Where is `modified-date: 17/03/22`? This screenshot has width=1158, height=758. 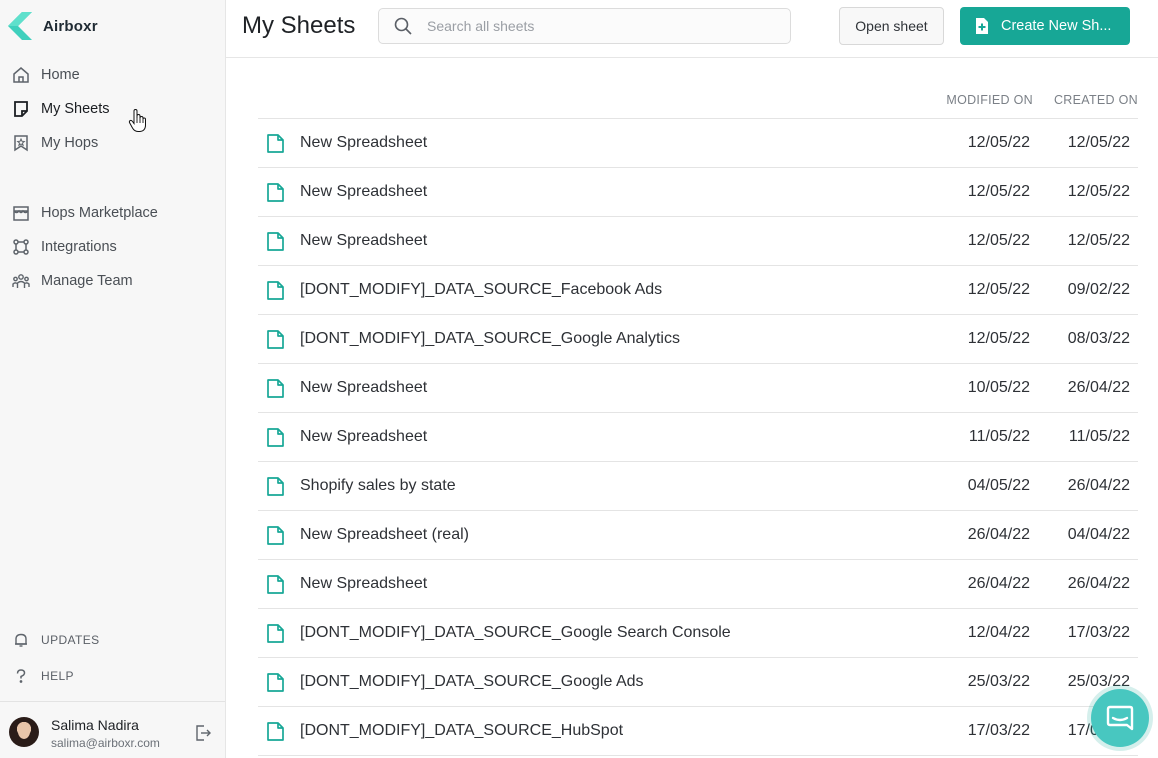
modified-date: 17/03/22 is located at coordinates (998, 730).